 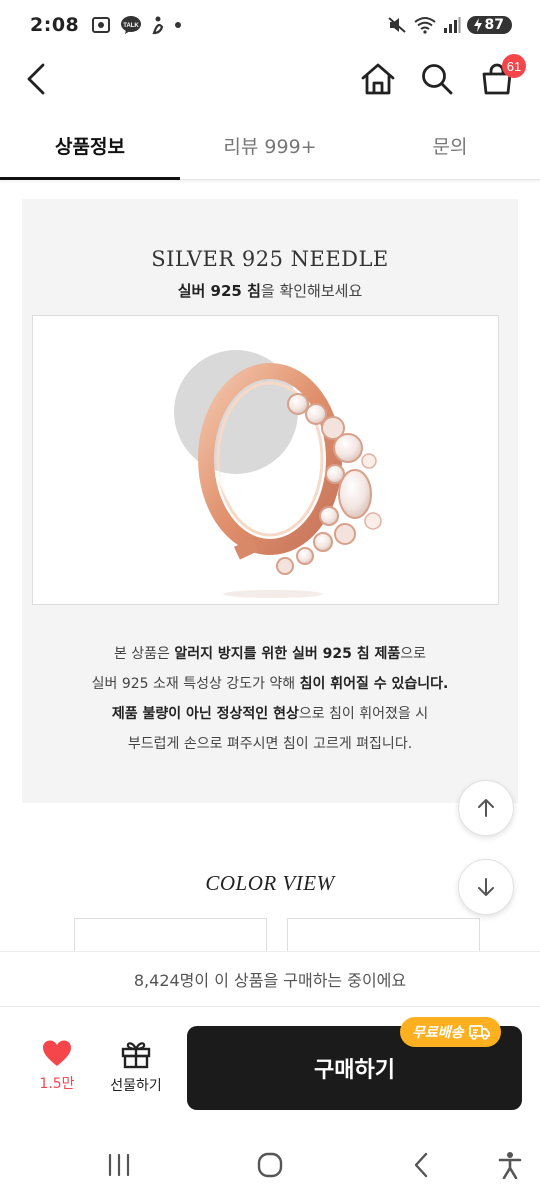 I want to click on search-icon, so click(x=437, y=79).